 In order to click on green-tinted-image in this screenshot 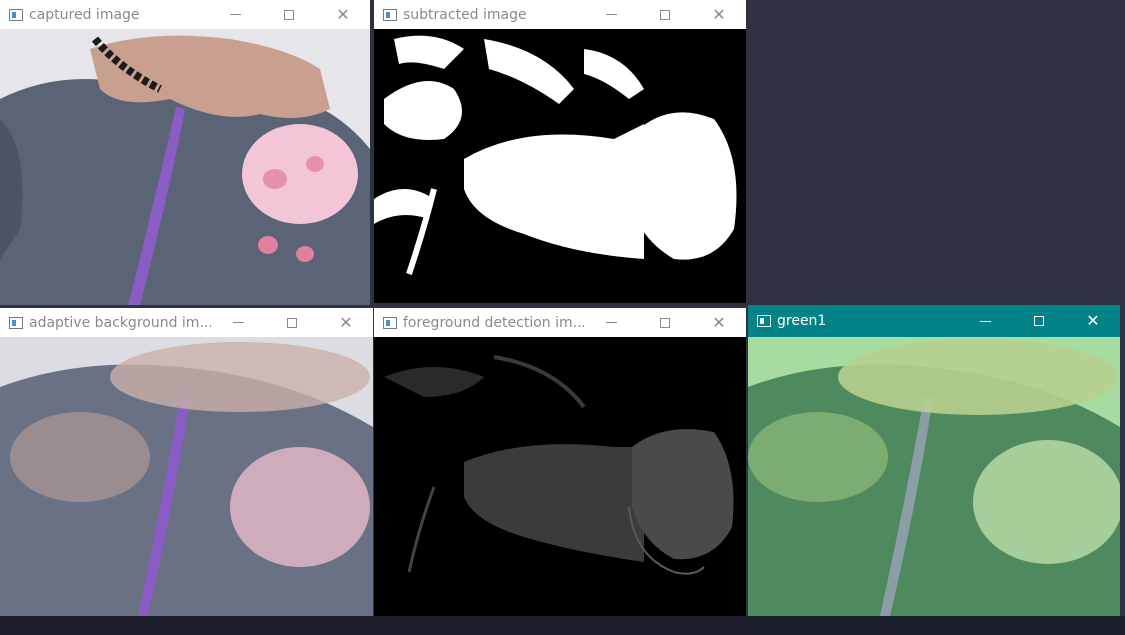, I will do `click(934, 476)`.